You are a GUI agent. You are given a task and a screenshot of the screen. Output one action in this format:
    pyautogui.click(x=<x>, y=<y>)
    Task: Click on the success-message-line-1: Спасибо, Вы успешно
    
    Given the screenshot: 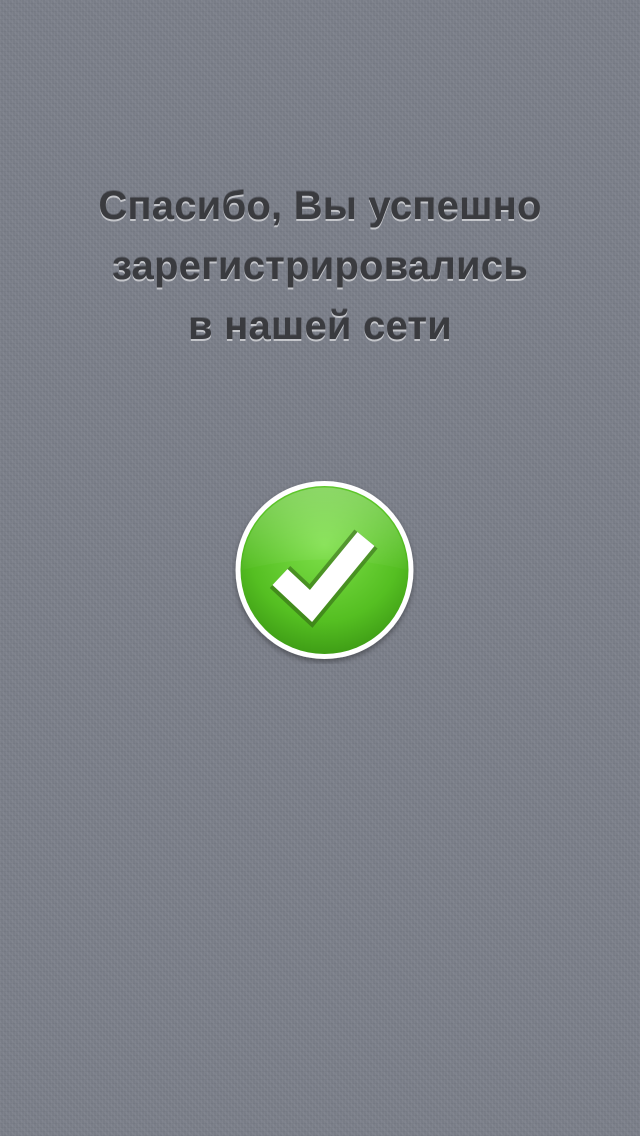 What is the action you would take?
    pyautogui.click(x=320, y=206)
    